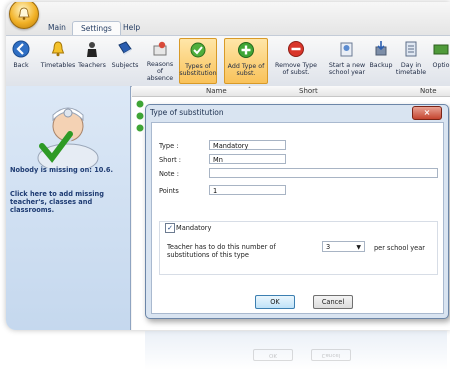  What do you see at coordinates (411, 60) in the screenshot?
I see `day-in-timetable-button: Day in timetable` at bounding box center [411, 60].